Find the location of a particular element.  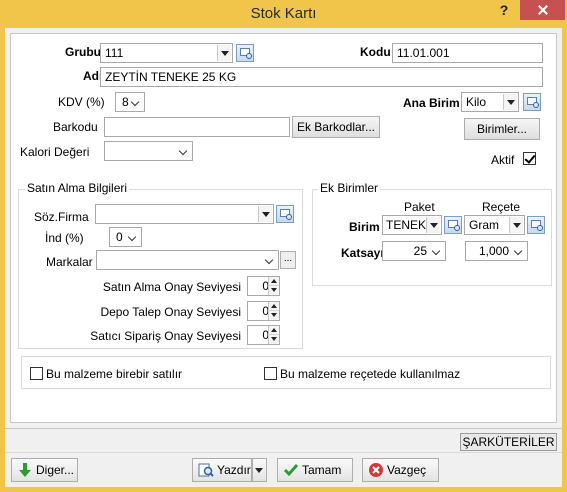

recete-katsayi-value: 1,000 is located at coordinates (493, 251).